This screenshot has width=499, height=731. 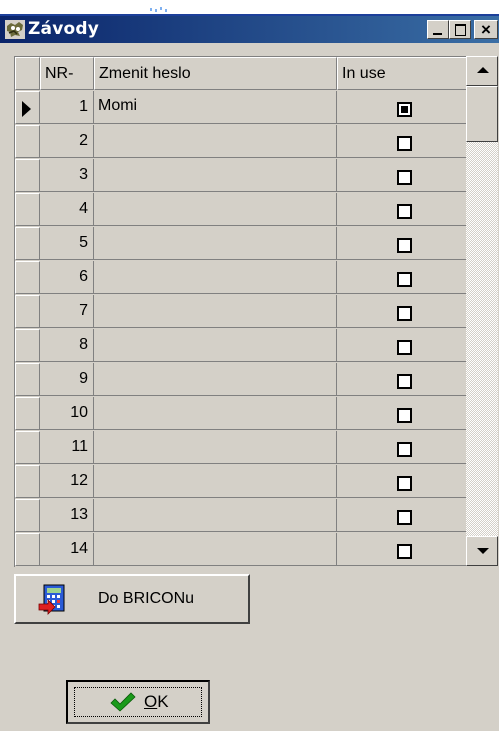 I want to click on column-header-in-use-label: In use, so click(x=364, y=73).